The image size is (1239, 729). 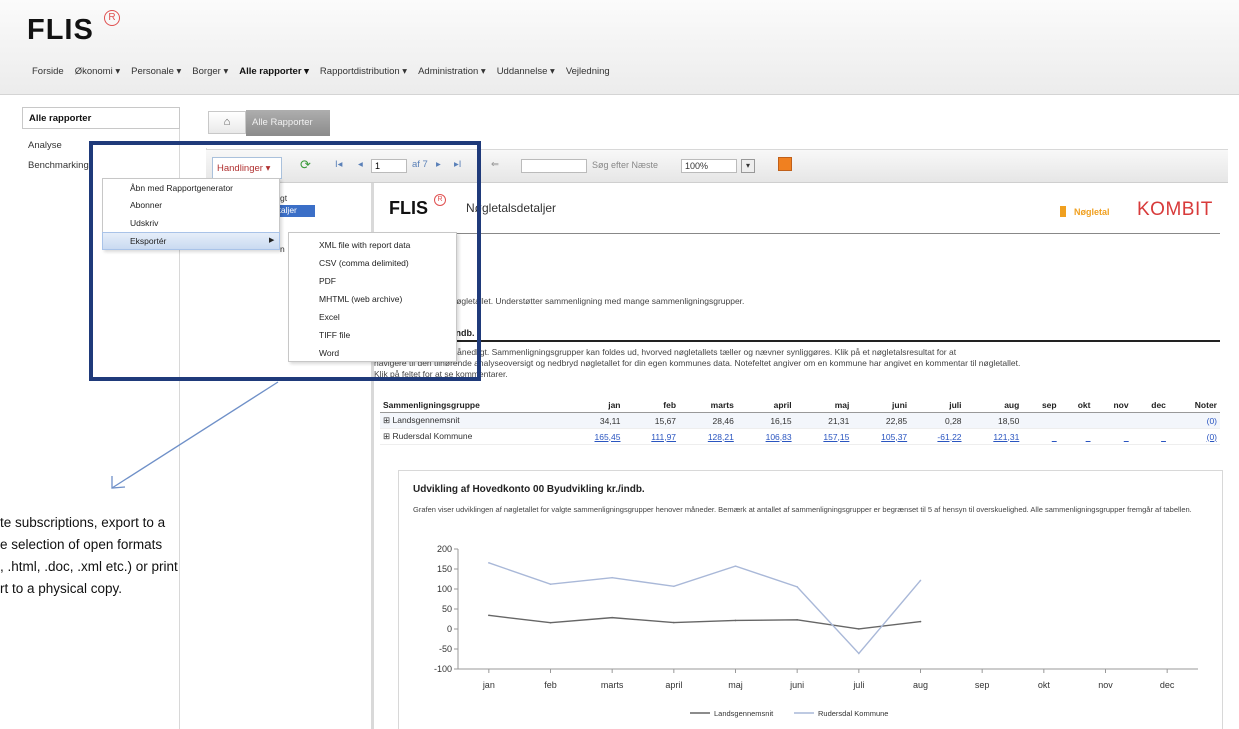 I want to click on column-header: feb, so click(x=651, y=405).